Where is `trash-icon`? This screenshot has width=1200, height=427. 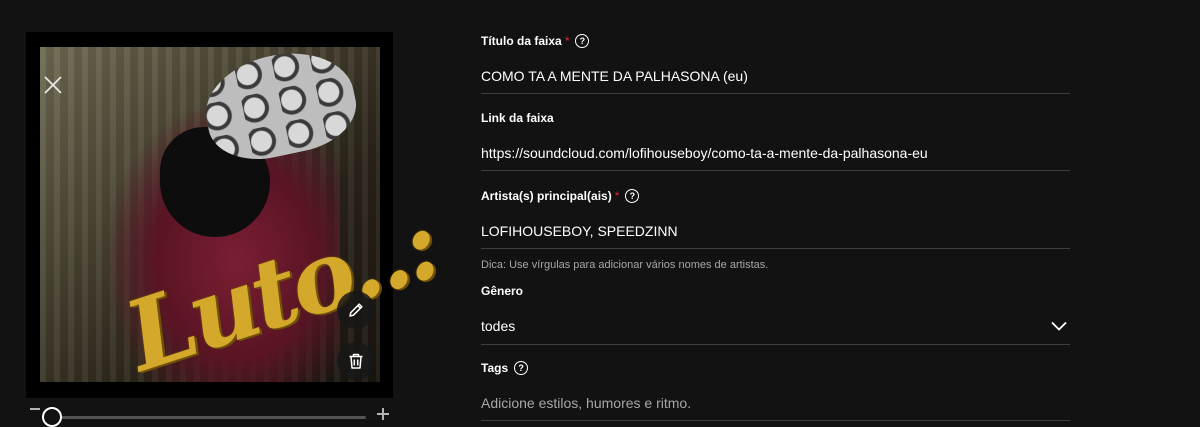 trash-icon is located at coordinates (356, 361).